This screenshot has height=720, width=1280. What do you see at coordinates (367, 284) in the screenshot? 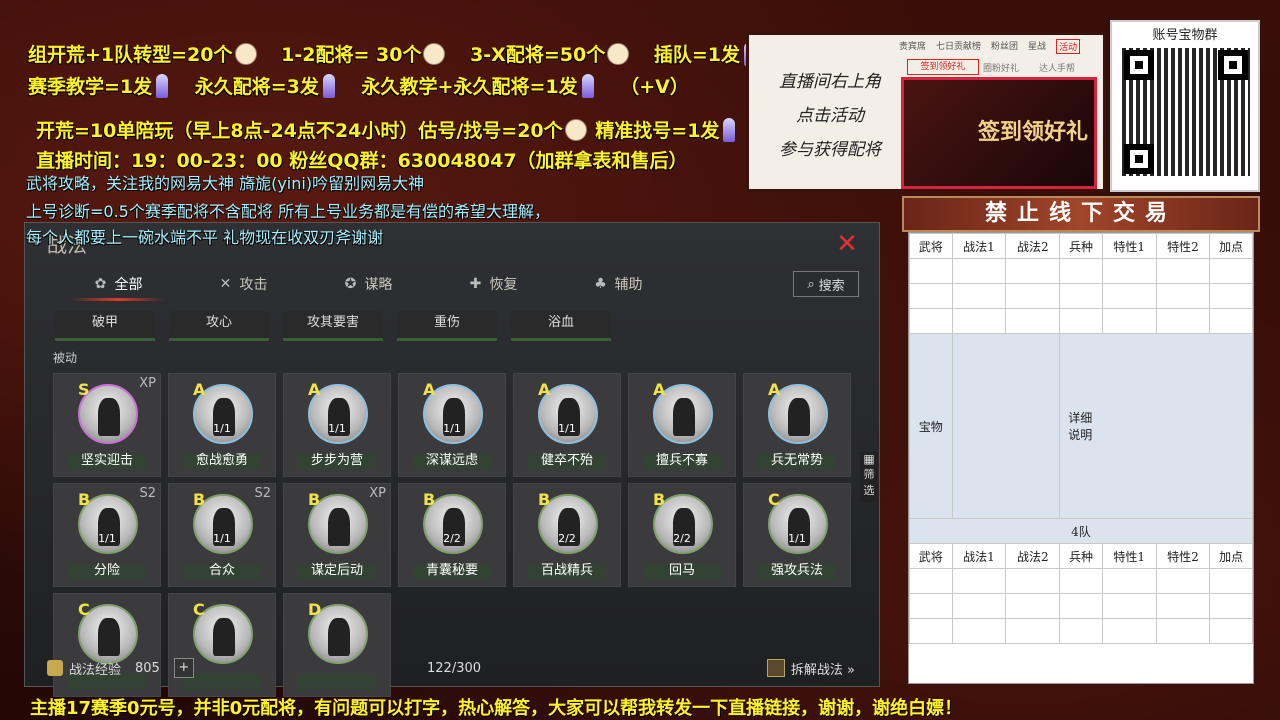
I see `tab-scheme: ✪ 谋略` at bounding box center [367, 284].